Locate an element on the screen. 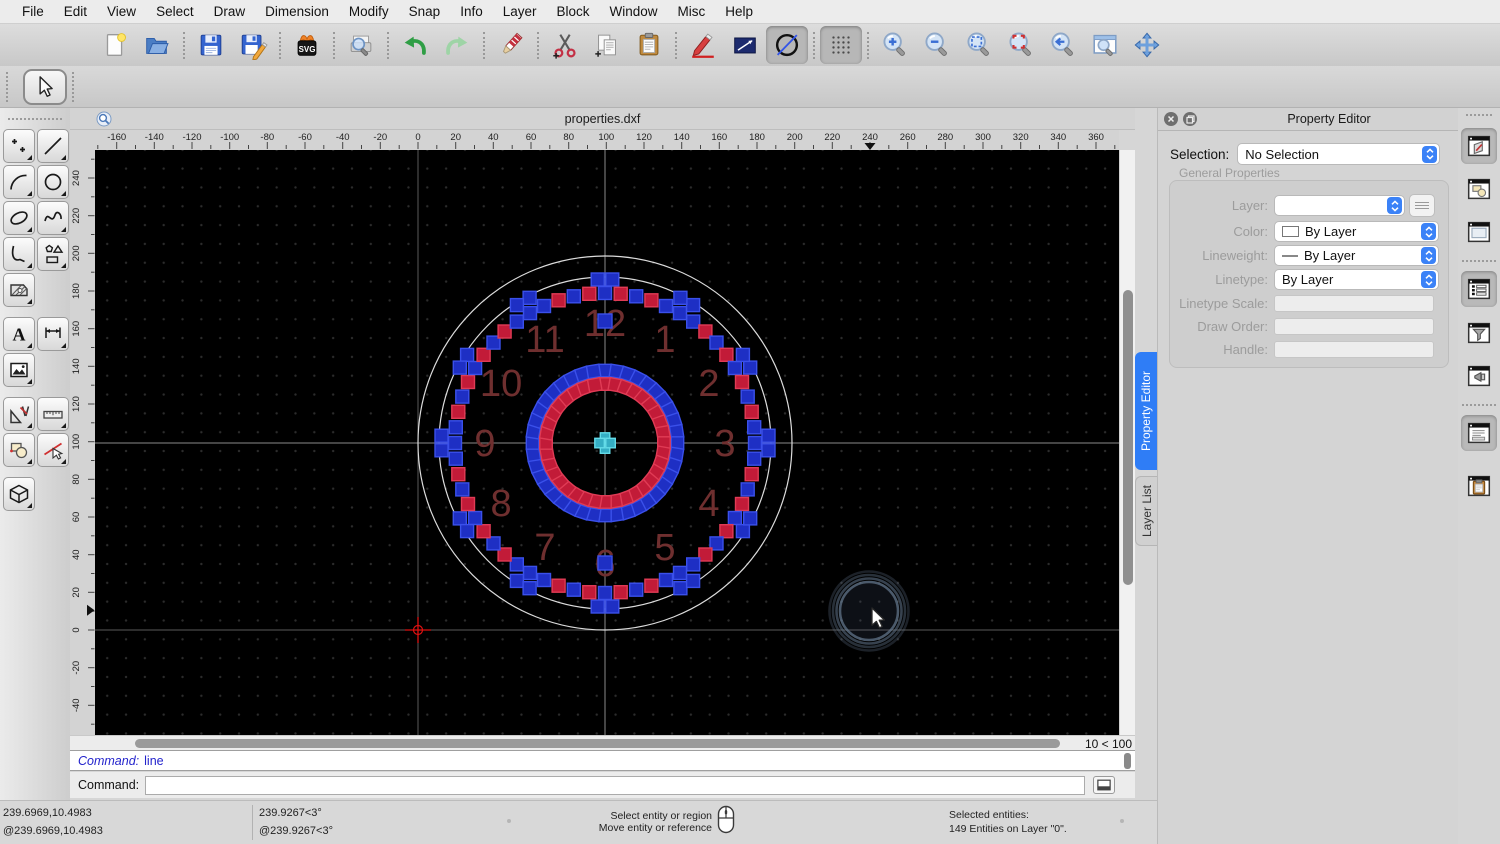  tool-boolean-button is located at coordinates (19, 450).